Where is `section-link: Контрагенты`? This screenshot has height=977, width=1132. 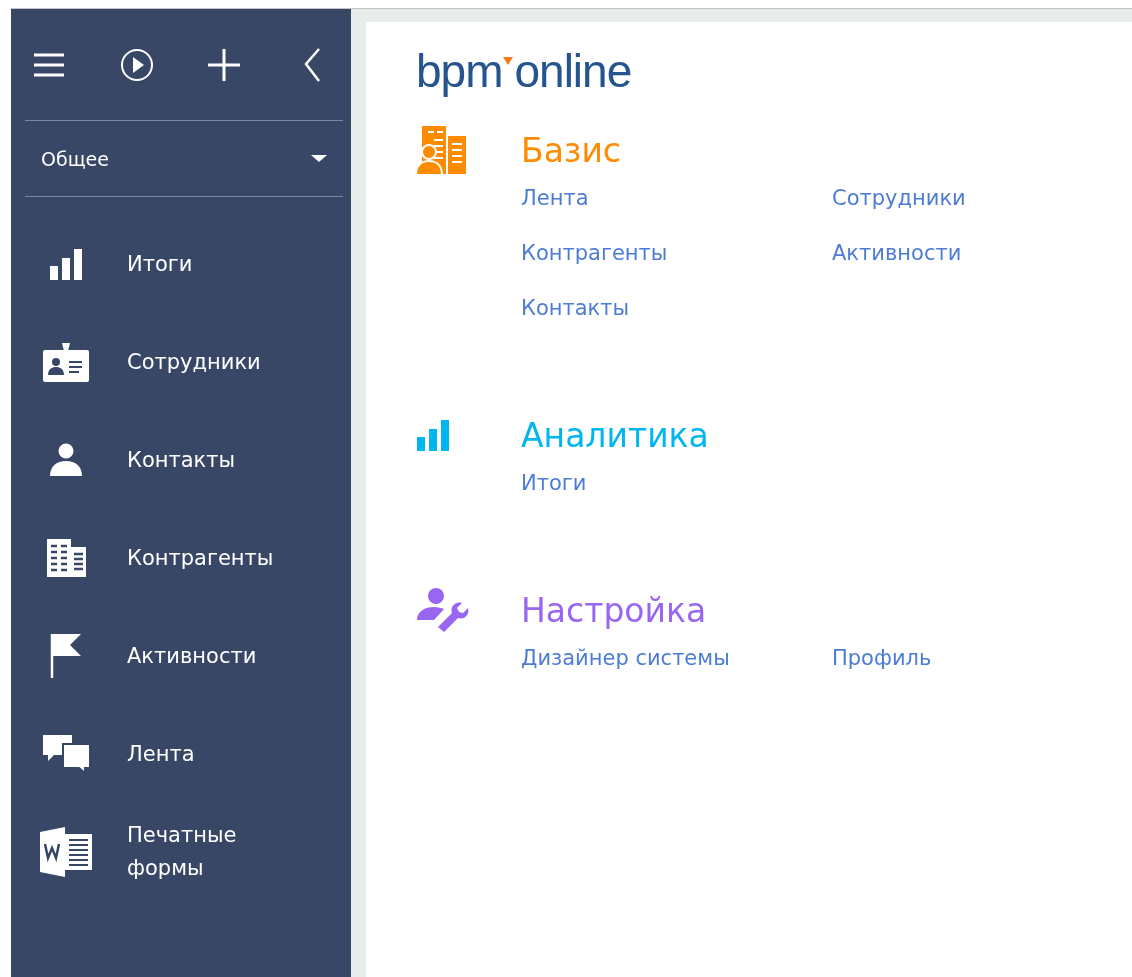
section-link: Контрагенты is located at coordinates (594, 253).